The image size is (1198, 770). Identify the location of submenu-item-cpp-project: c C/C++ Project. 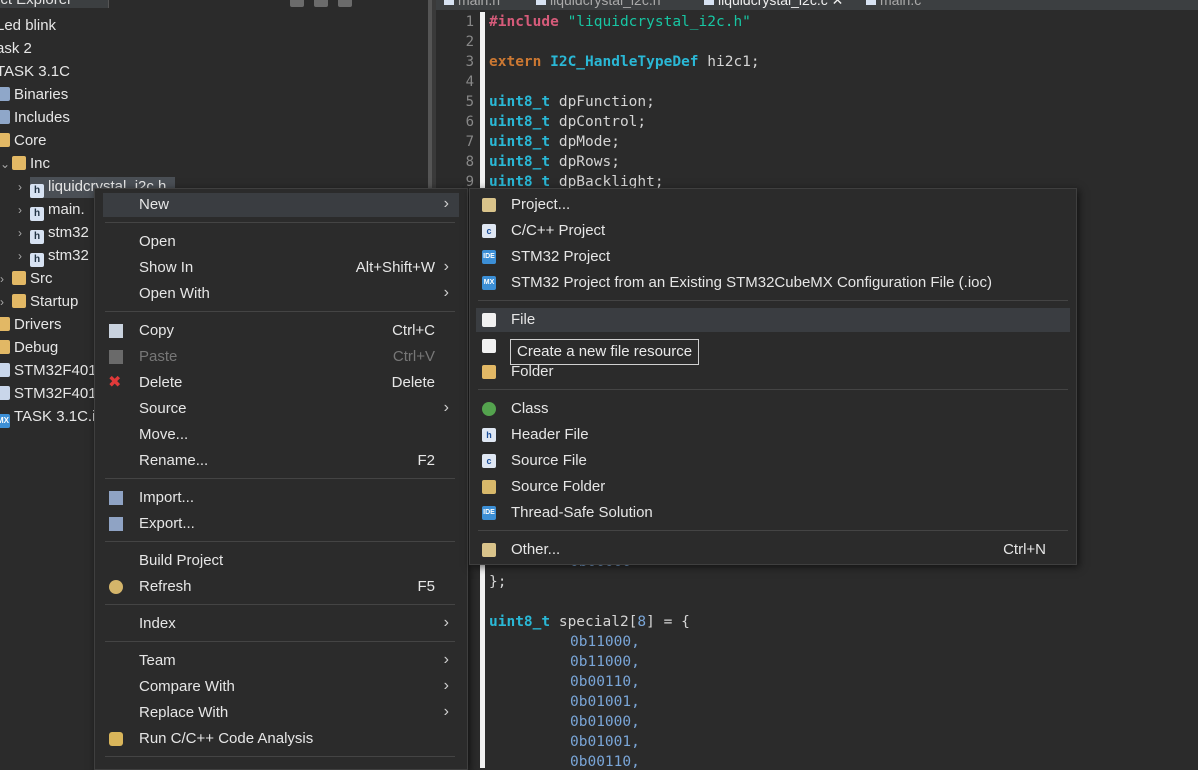
(773, 231).